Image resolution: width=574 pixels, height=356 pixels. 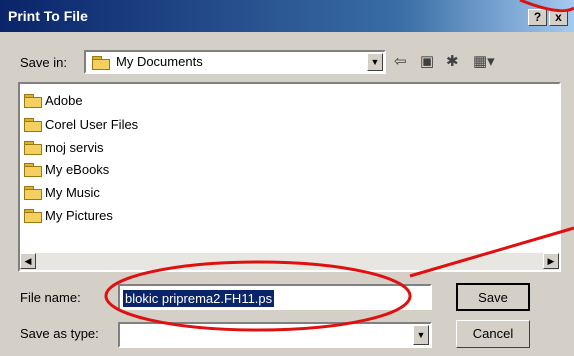 What do you see at coordinates (491, 252) in the screenshot?
I see `annotation-arrow-line` at bounding box center [491, 252].